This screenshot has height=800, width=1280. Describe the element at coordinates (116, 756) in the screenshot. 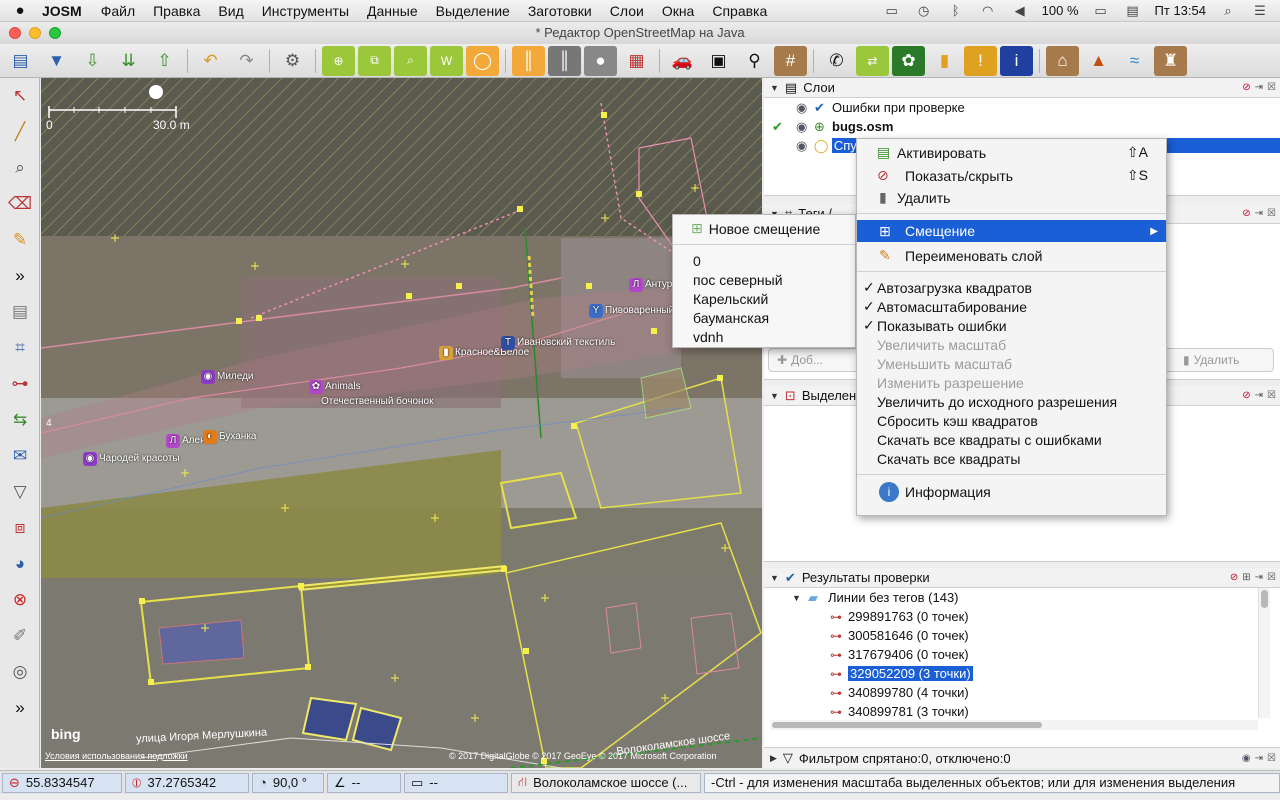

I see `bing-terms-link: Условия использования подложки` at that location.